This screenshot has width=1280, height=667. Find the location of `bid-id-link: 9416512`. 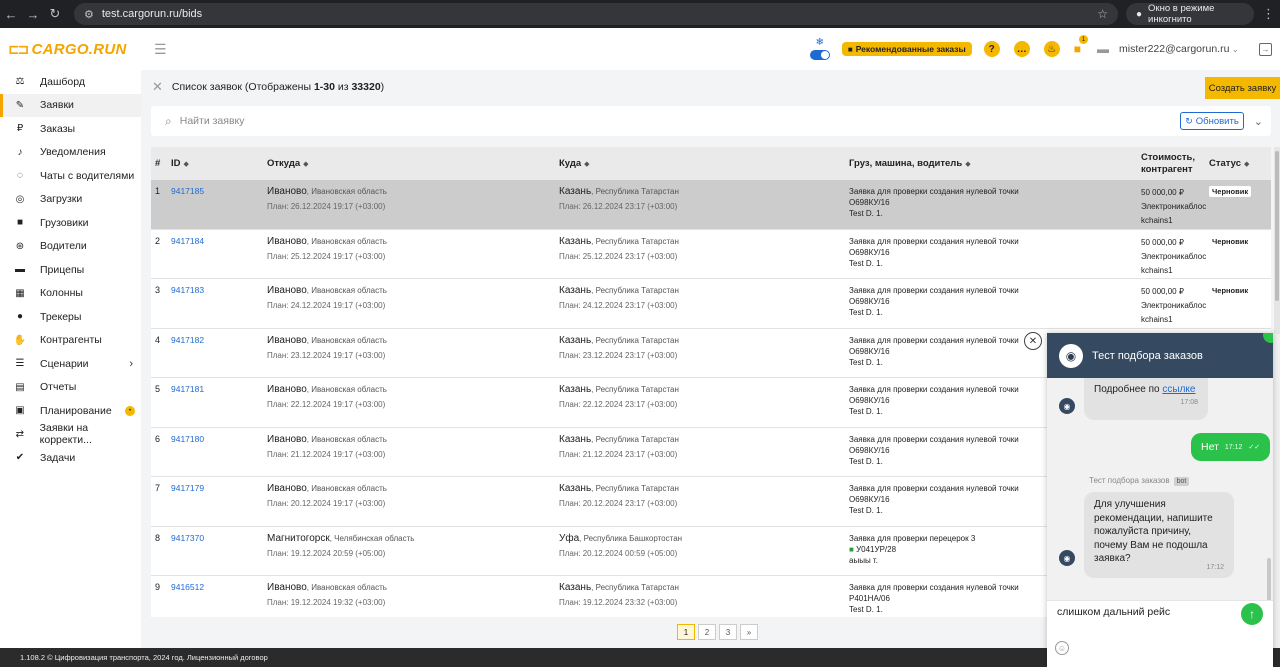

bid-id-link: 9416512 is located at coordinates (187, 587).